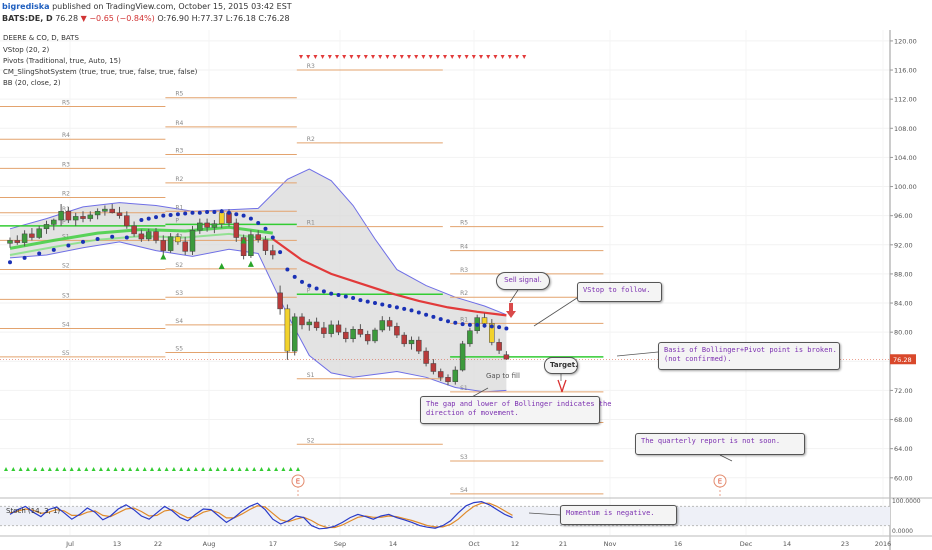 Image resolution: width=932 pixels, height=550 pixels. What do you see at coordinates (903, 304) in the screenshot?
I see `price-tick-label: 84.00` at bounding box center [903, 304].